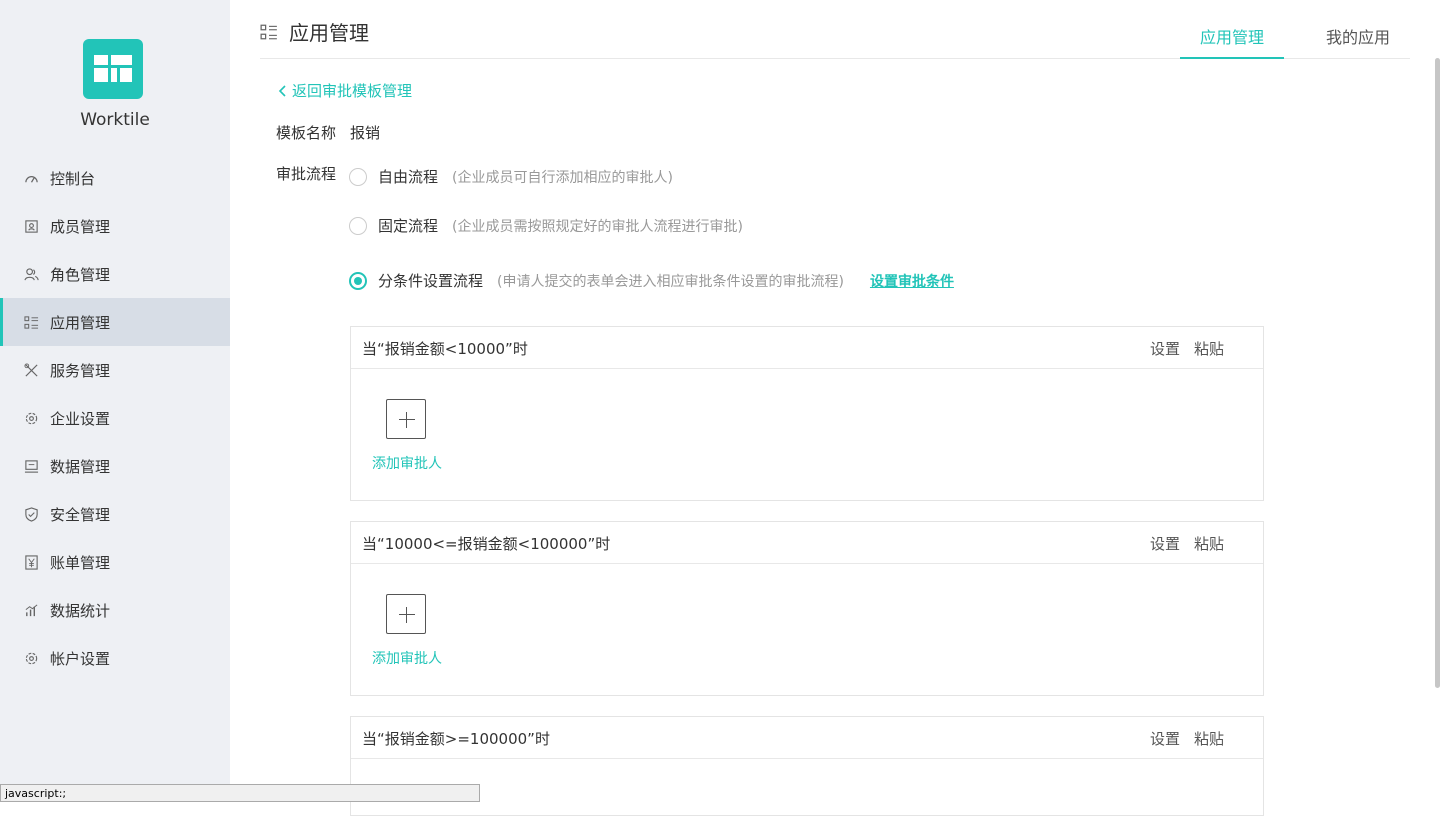 This screenshot has height=816, width=1440. I want to click on bar-chart-icon, so click(31, 610).